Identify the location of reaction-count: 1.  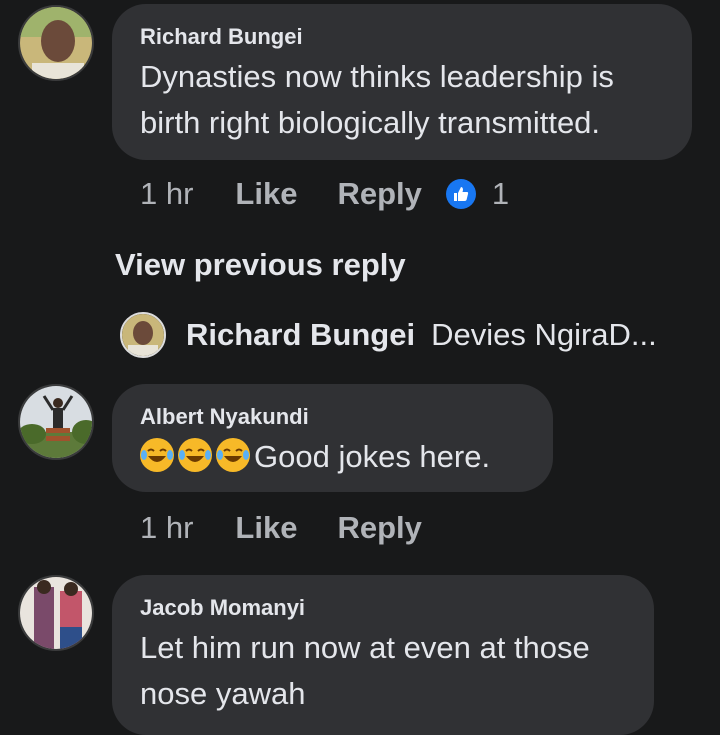
(500, 194).